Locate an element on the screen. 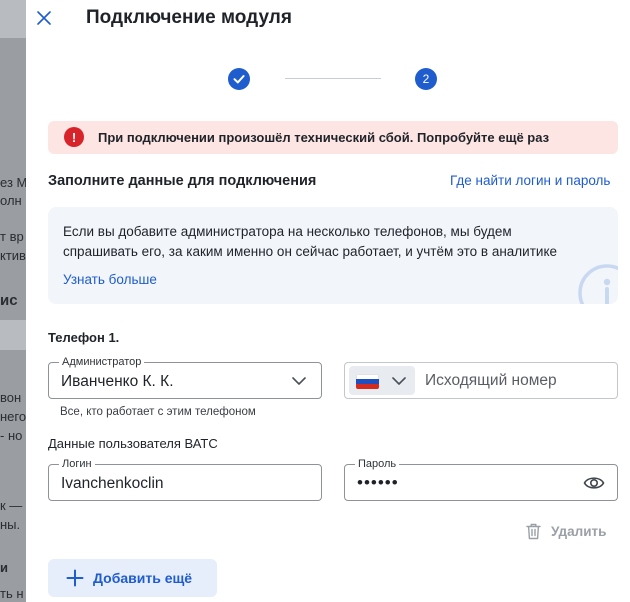  login-label: Логин is located at coordinates (77, 464).